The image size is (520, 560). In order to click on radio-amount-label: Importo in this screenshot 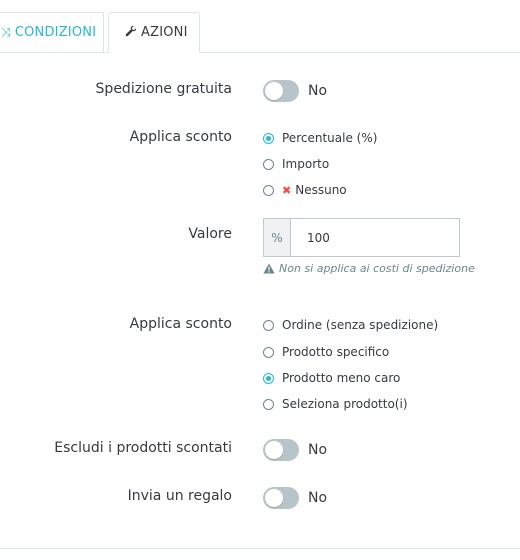, I will do `click(306, 164)`.